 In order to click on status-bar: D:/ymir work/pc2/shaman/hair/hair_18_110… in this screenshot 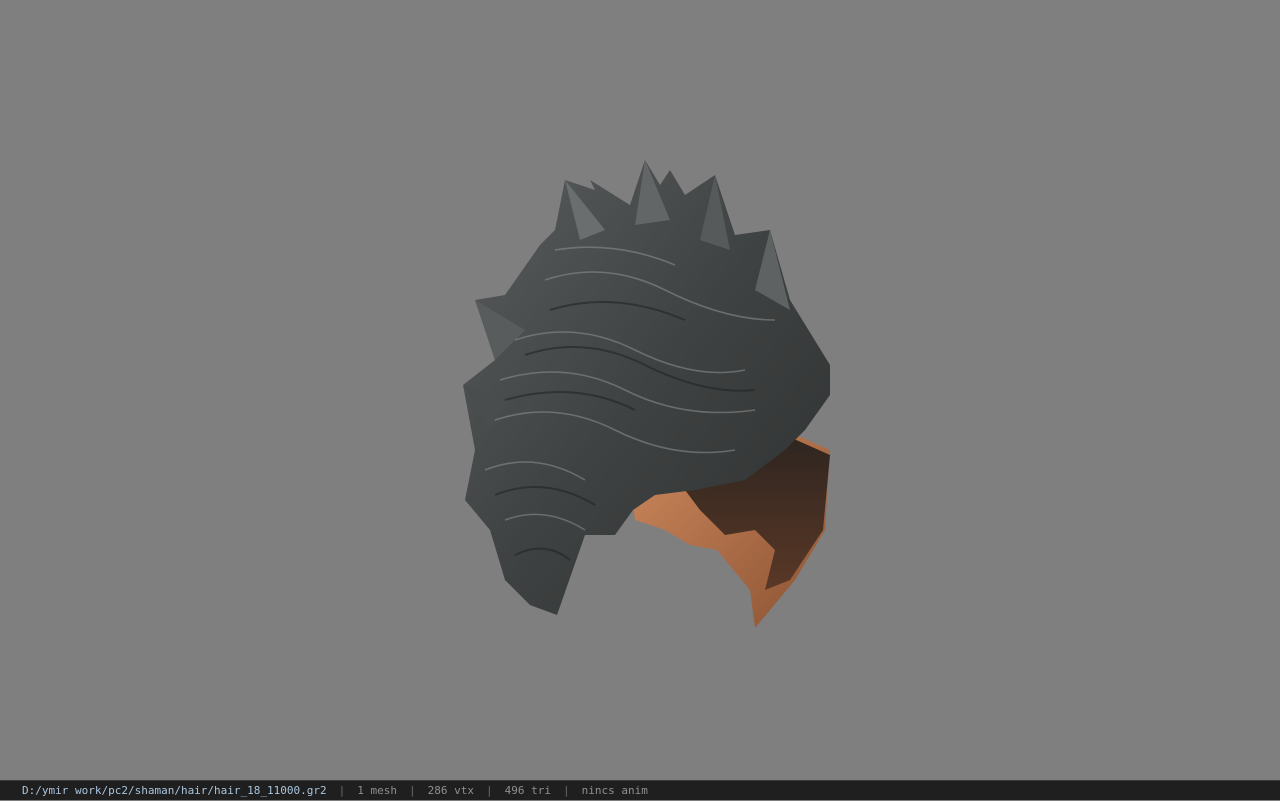, I will do `click(640, 790)`.